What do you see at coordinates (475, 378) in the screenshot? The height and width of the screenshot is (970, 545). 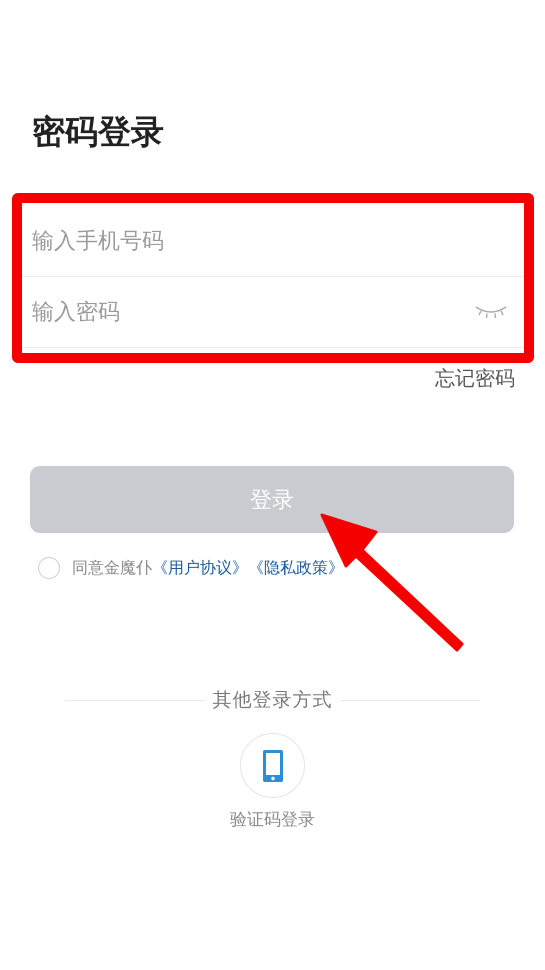 I see `forgot-password-link: 忘记密码` at bounding box center [475, 378].